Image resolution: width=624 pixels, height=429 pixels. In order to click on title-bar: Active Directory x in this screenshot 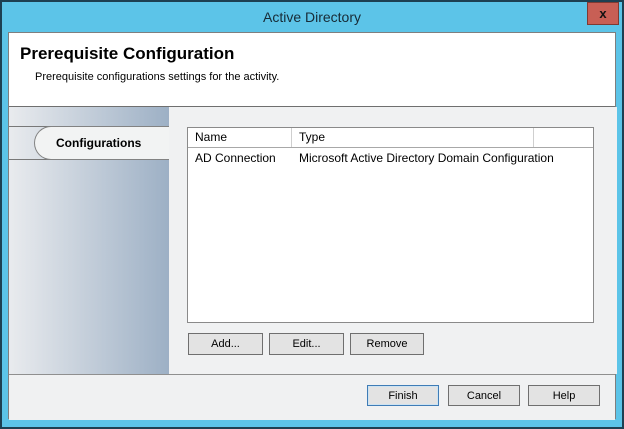, I will do `click(312, 17)`.